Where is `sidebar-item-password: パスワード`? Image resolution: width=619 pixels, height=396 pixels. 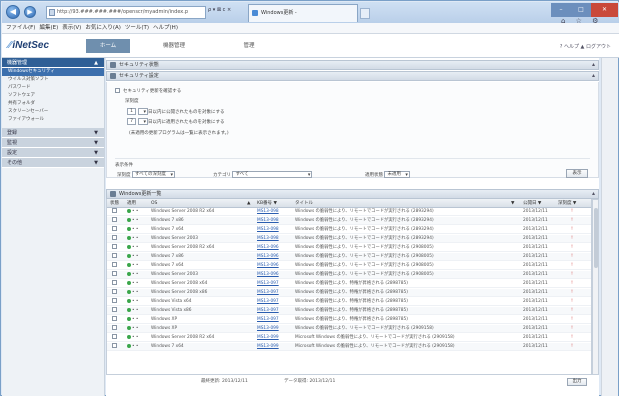
sidebar-item-password: パスワード is located at coordinates (53, 88).